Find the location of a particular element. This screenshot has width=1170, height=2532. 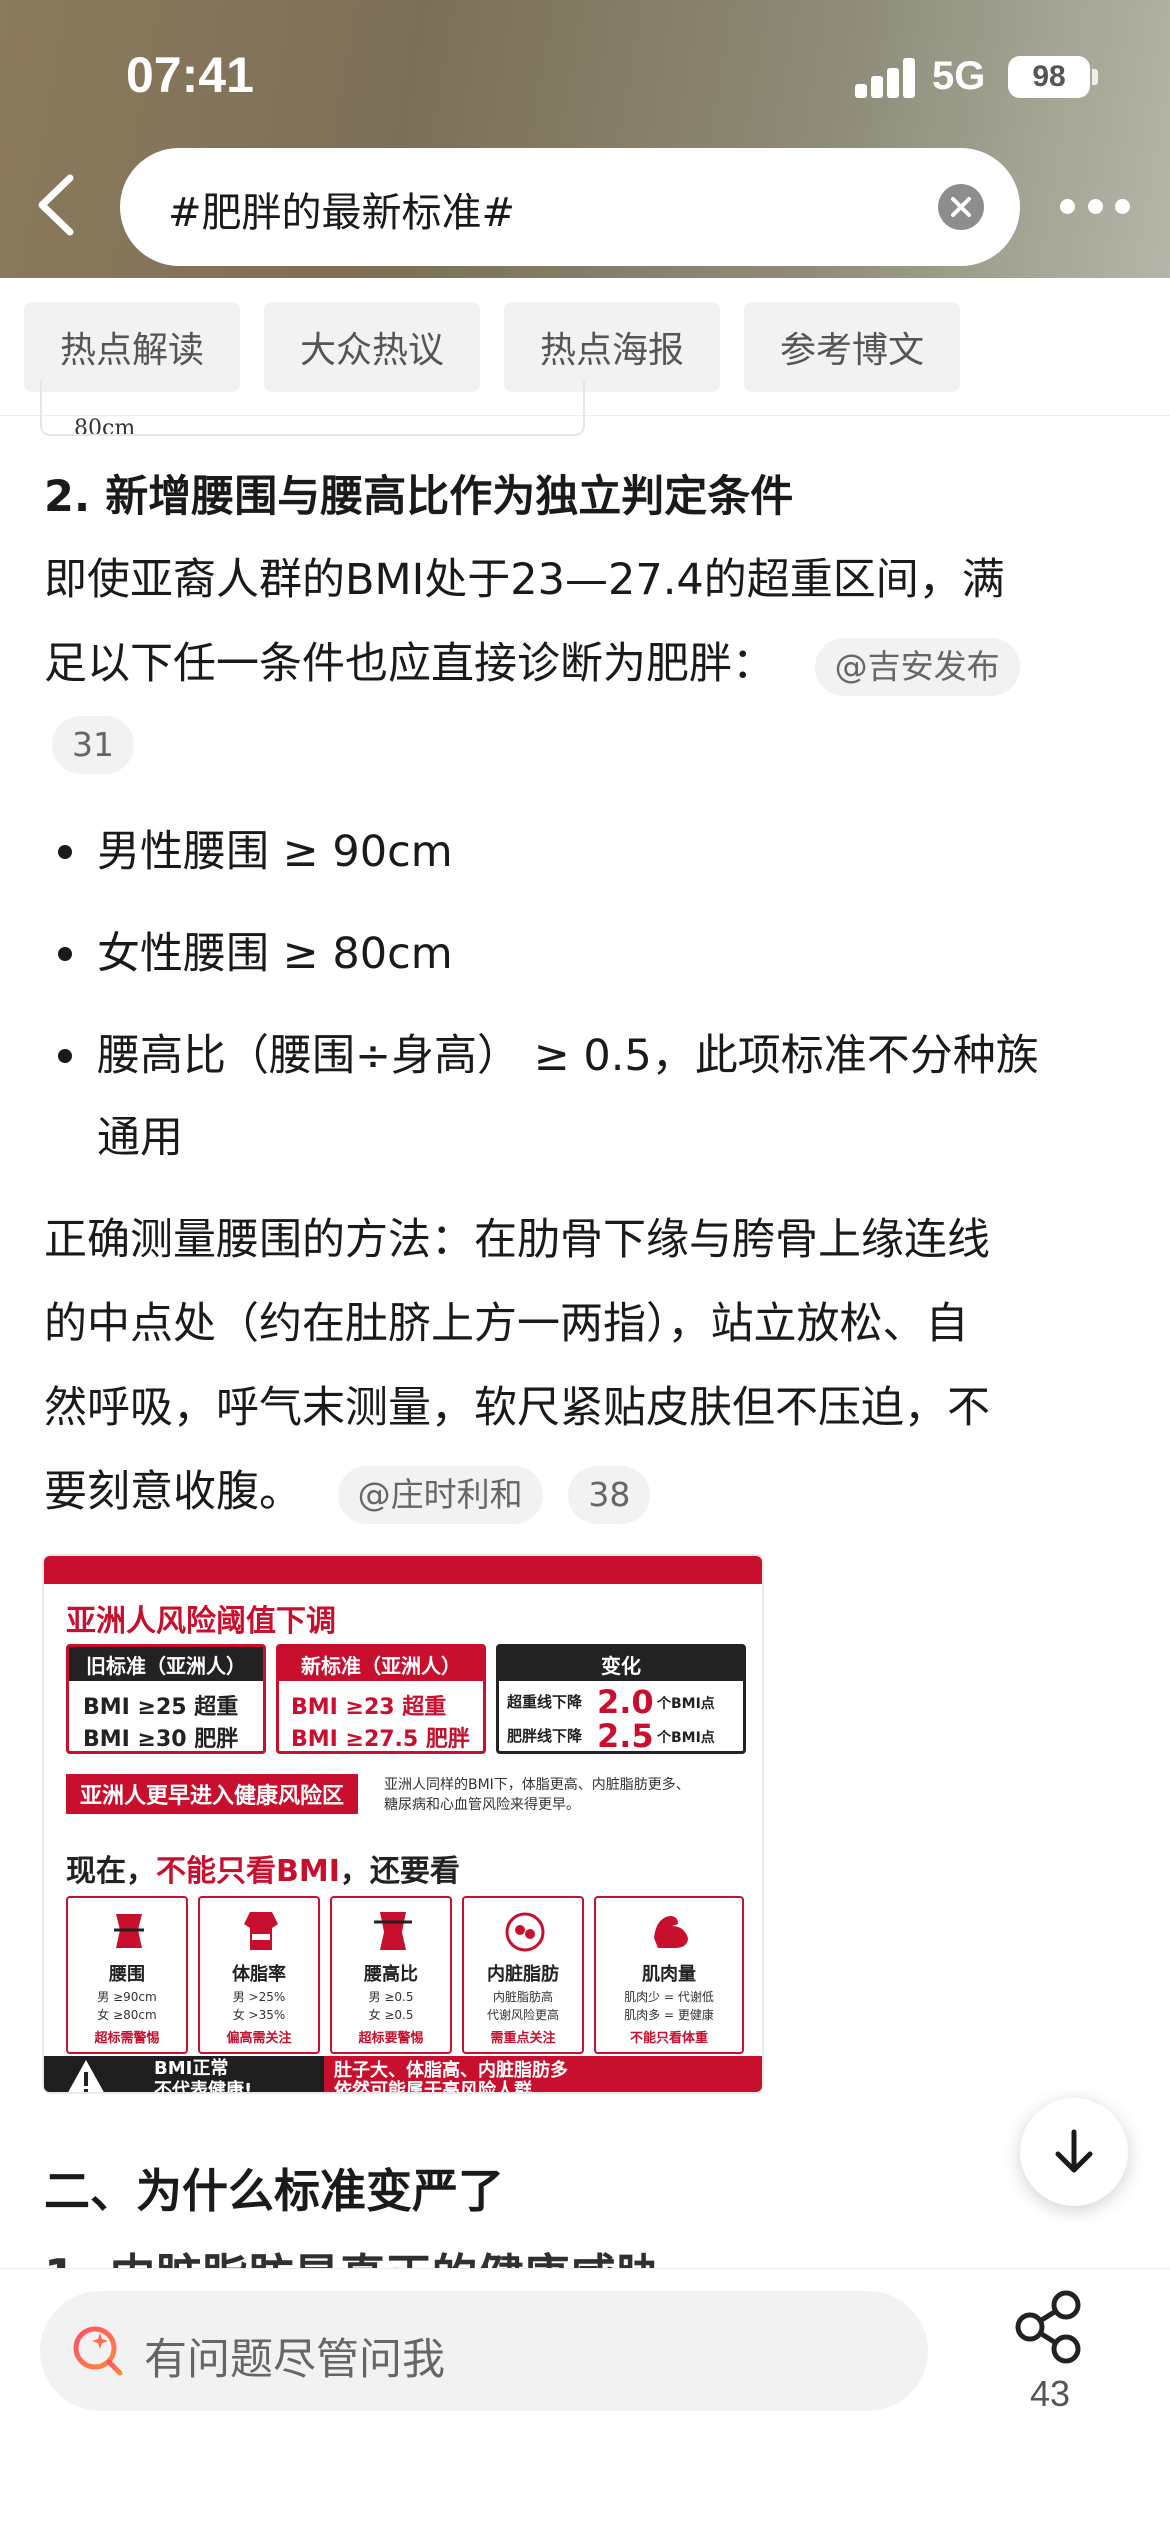

metric-title: 肌肉量 is located at coordinates (669, 1974).